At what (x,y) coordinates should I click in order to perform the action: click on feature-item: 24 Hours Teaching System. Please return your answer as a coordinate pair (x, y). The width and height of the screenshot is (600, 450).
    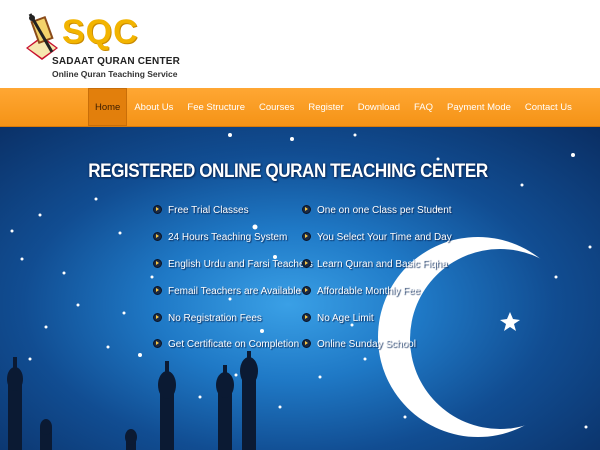
    Looking at the image, I should click on (220, 237).